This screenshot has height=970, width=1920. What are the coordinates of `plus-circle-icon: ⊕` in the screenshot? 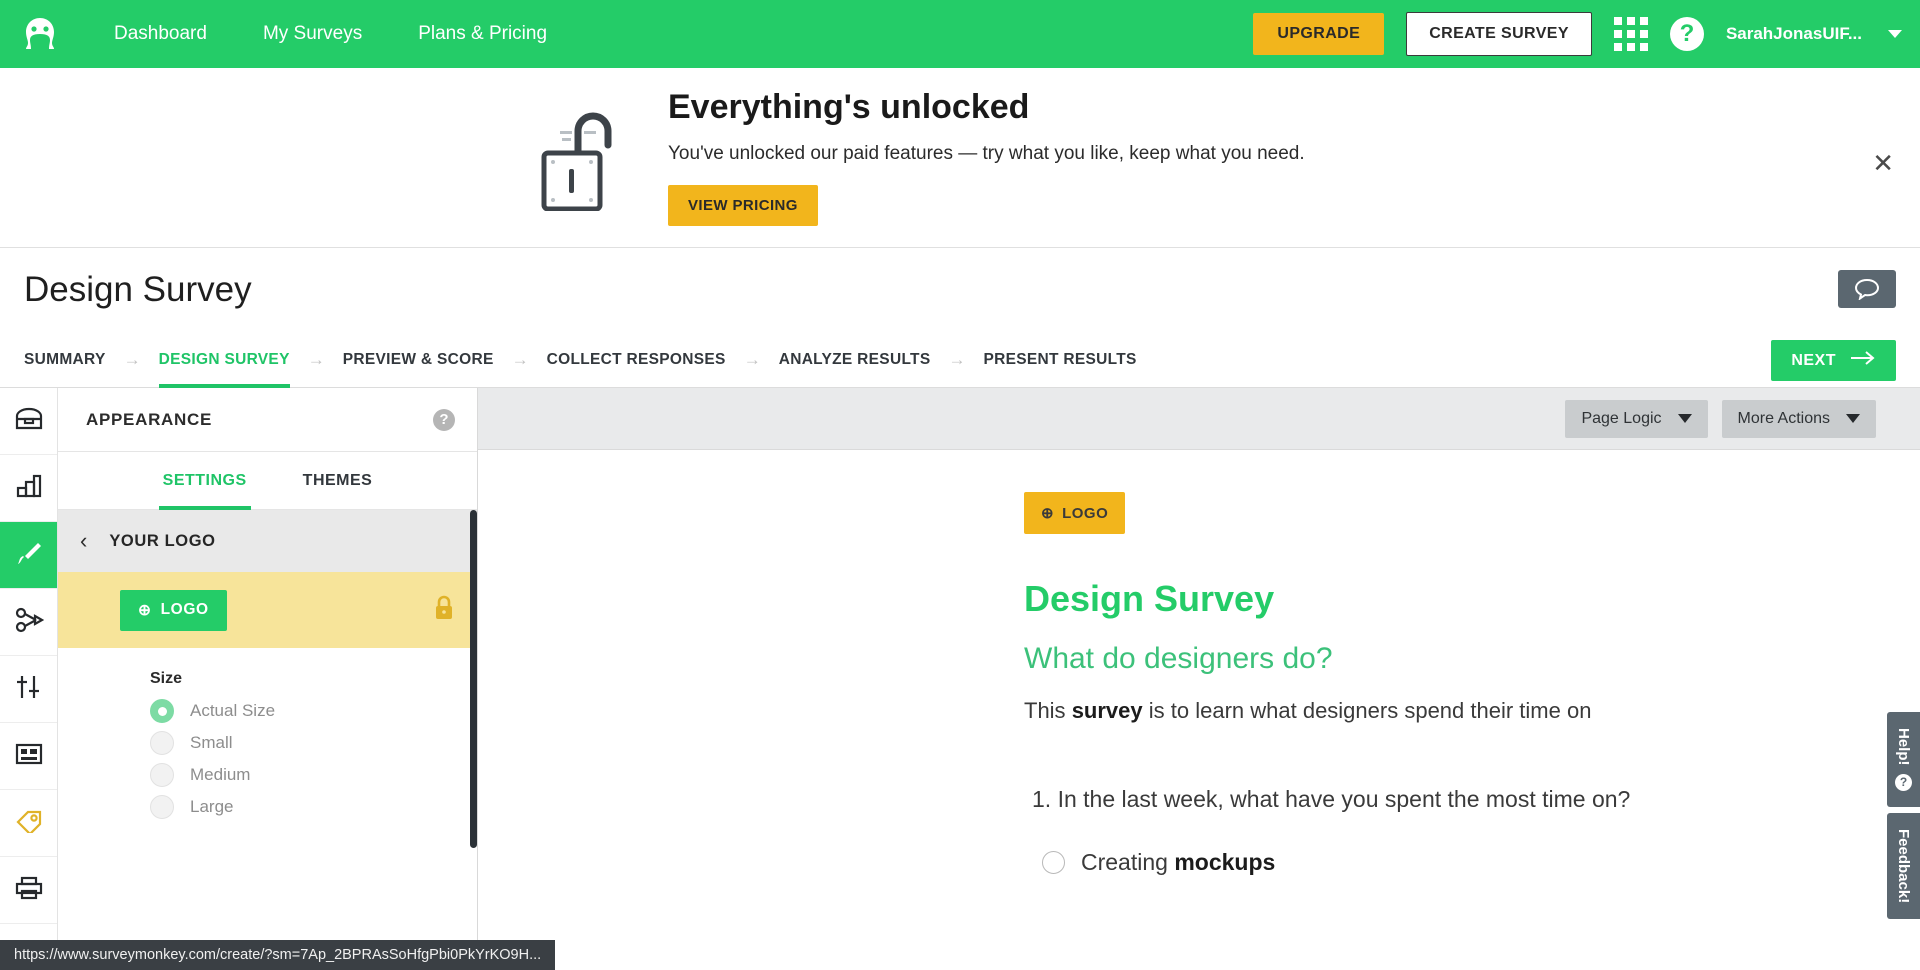 It's located at (1048, 513).